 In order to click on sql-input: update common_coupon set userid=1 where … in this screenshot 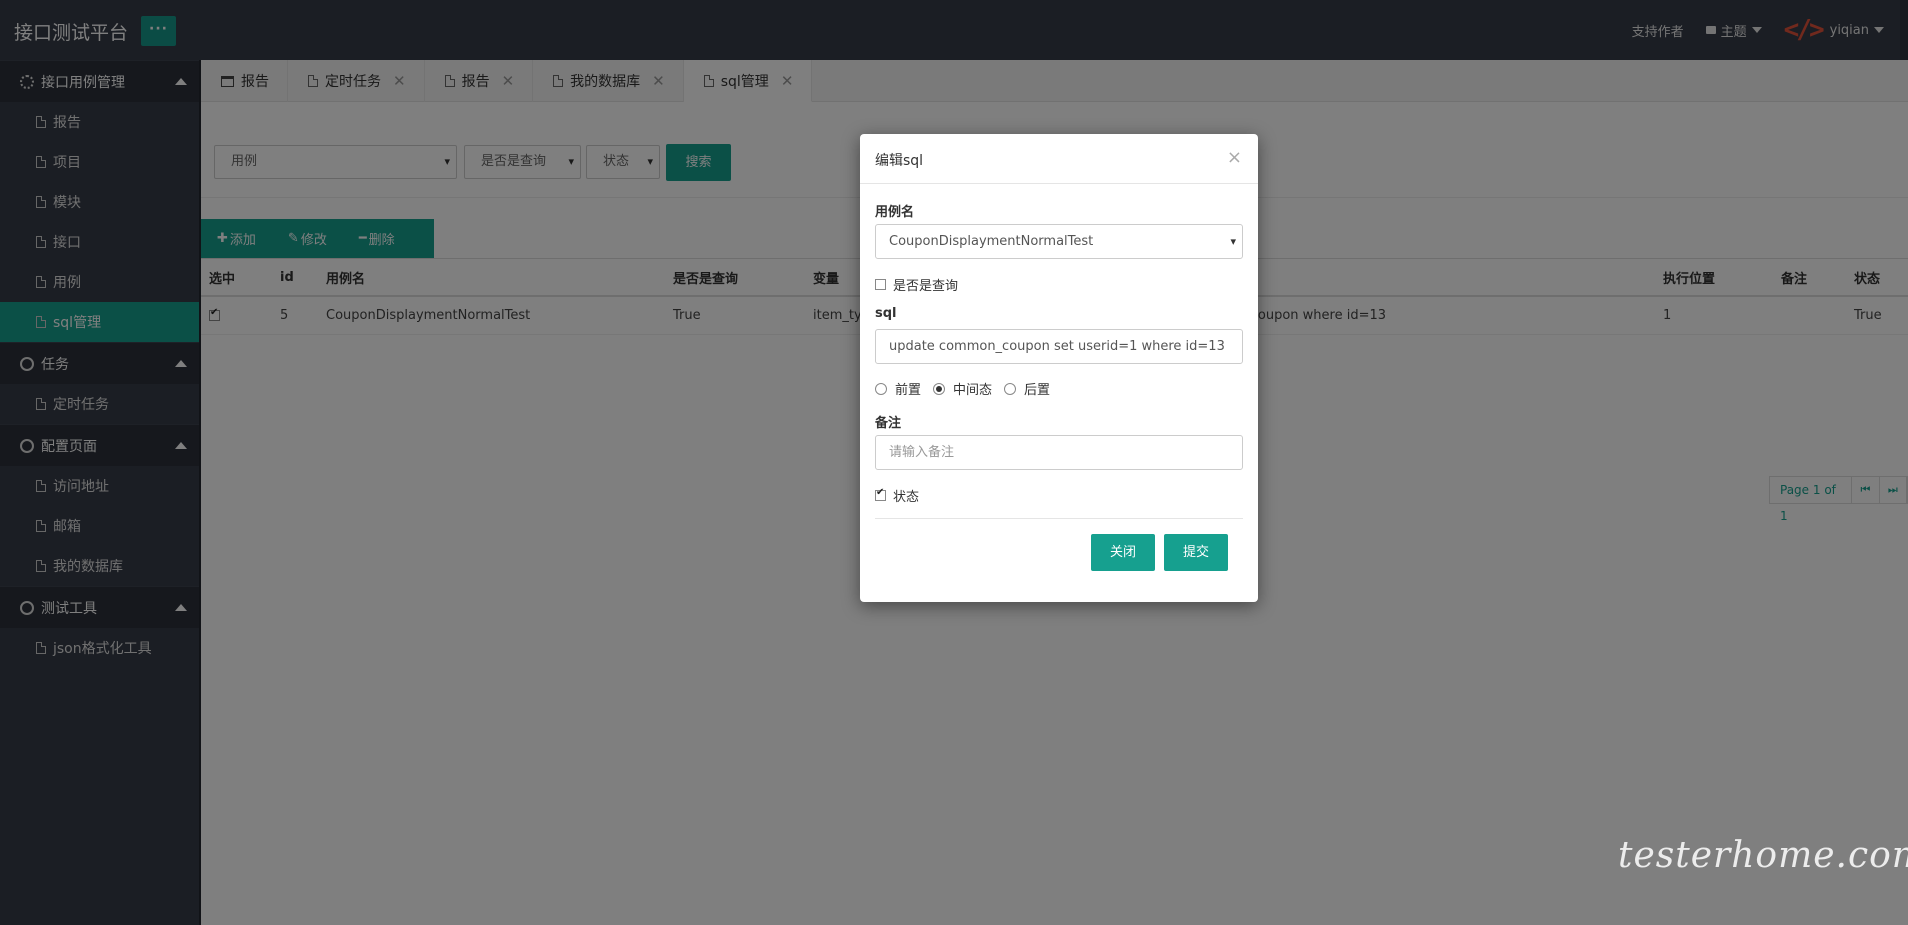, I will do `click(1059, 346)`.